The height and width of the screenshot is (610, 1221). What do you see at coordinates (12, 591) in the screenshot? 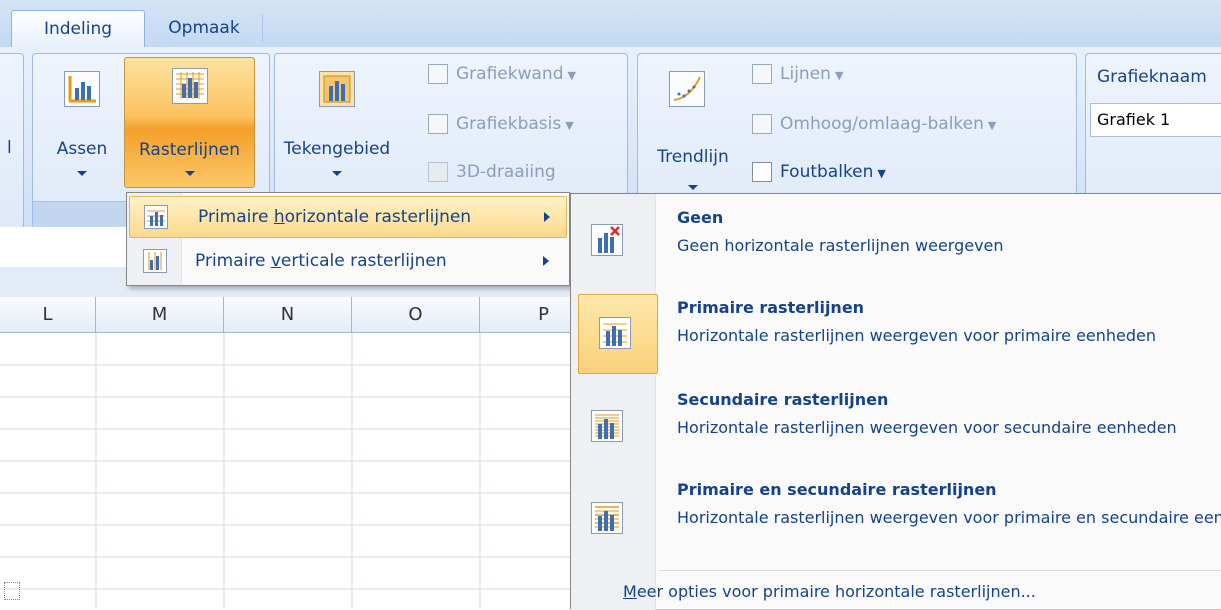
I see `sheet-corner-icon` at bounding box center [12, 591].